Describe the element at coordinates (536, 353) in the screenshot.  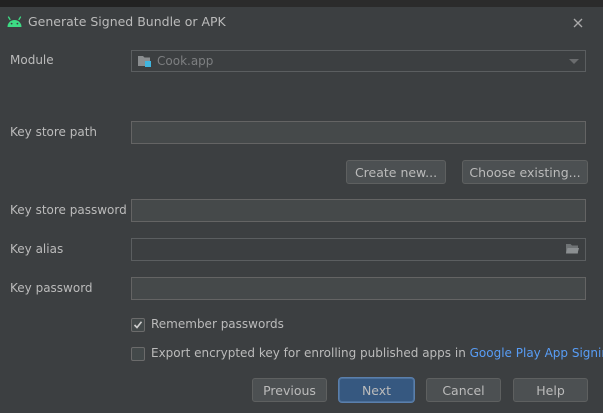
I see `google-play-app-signing-link: Google Play App Signing` at that location.